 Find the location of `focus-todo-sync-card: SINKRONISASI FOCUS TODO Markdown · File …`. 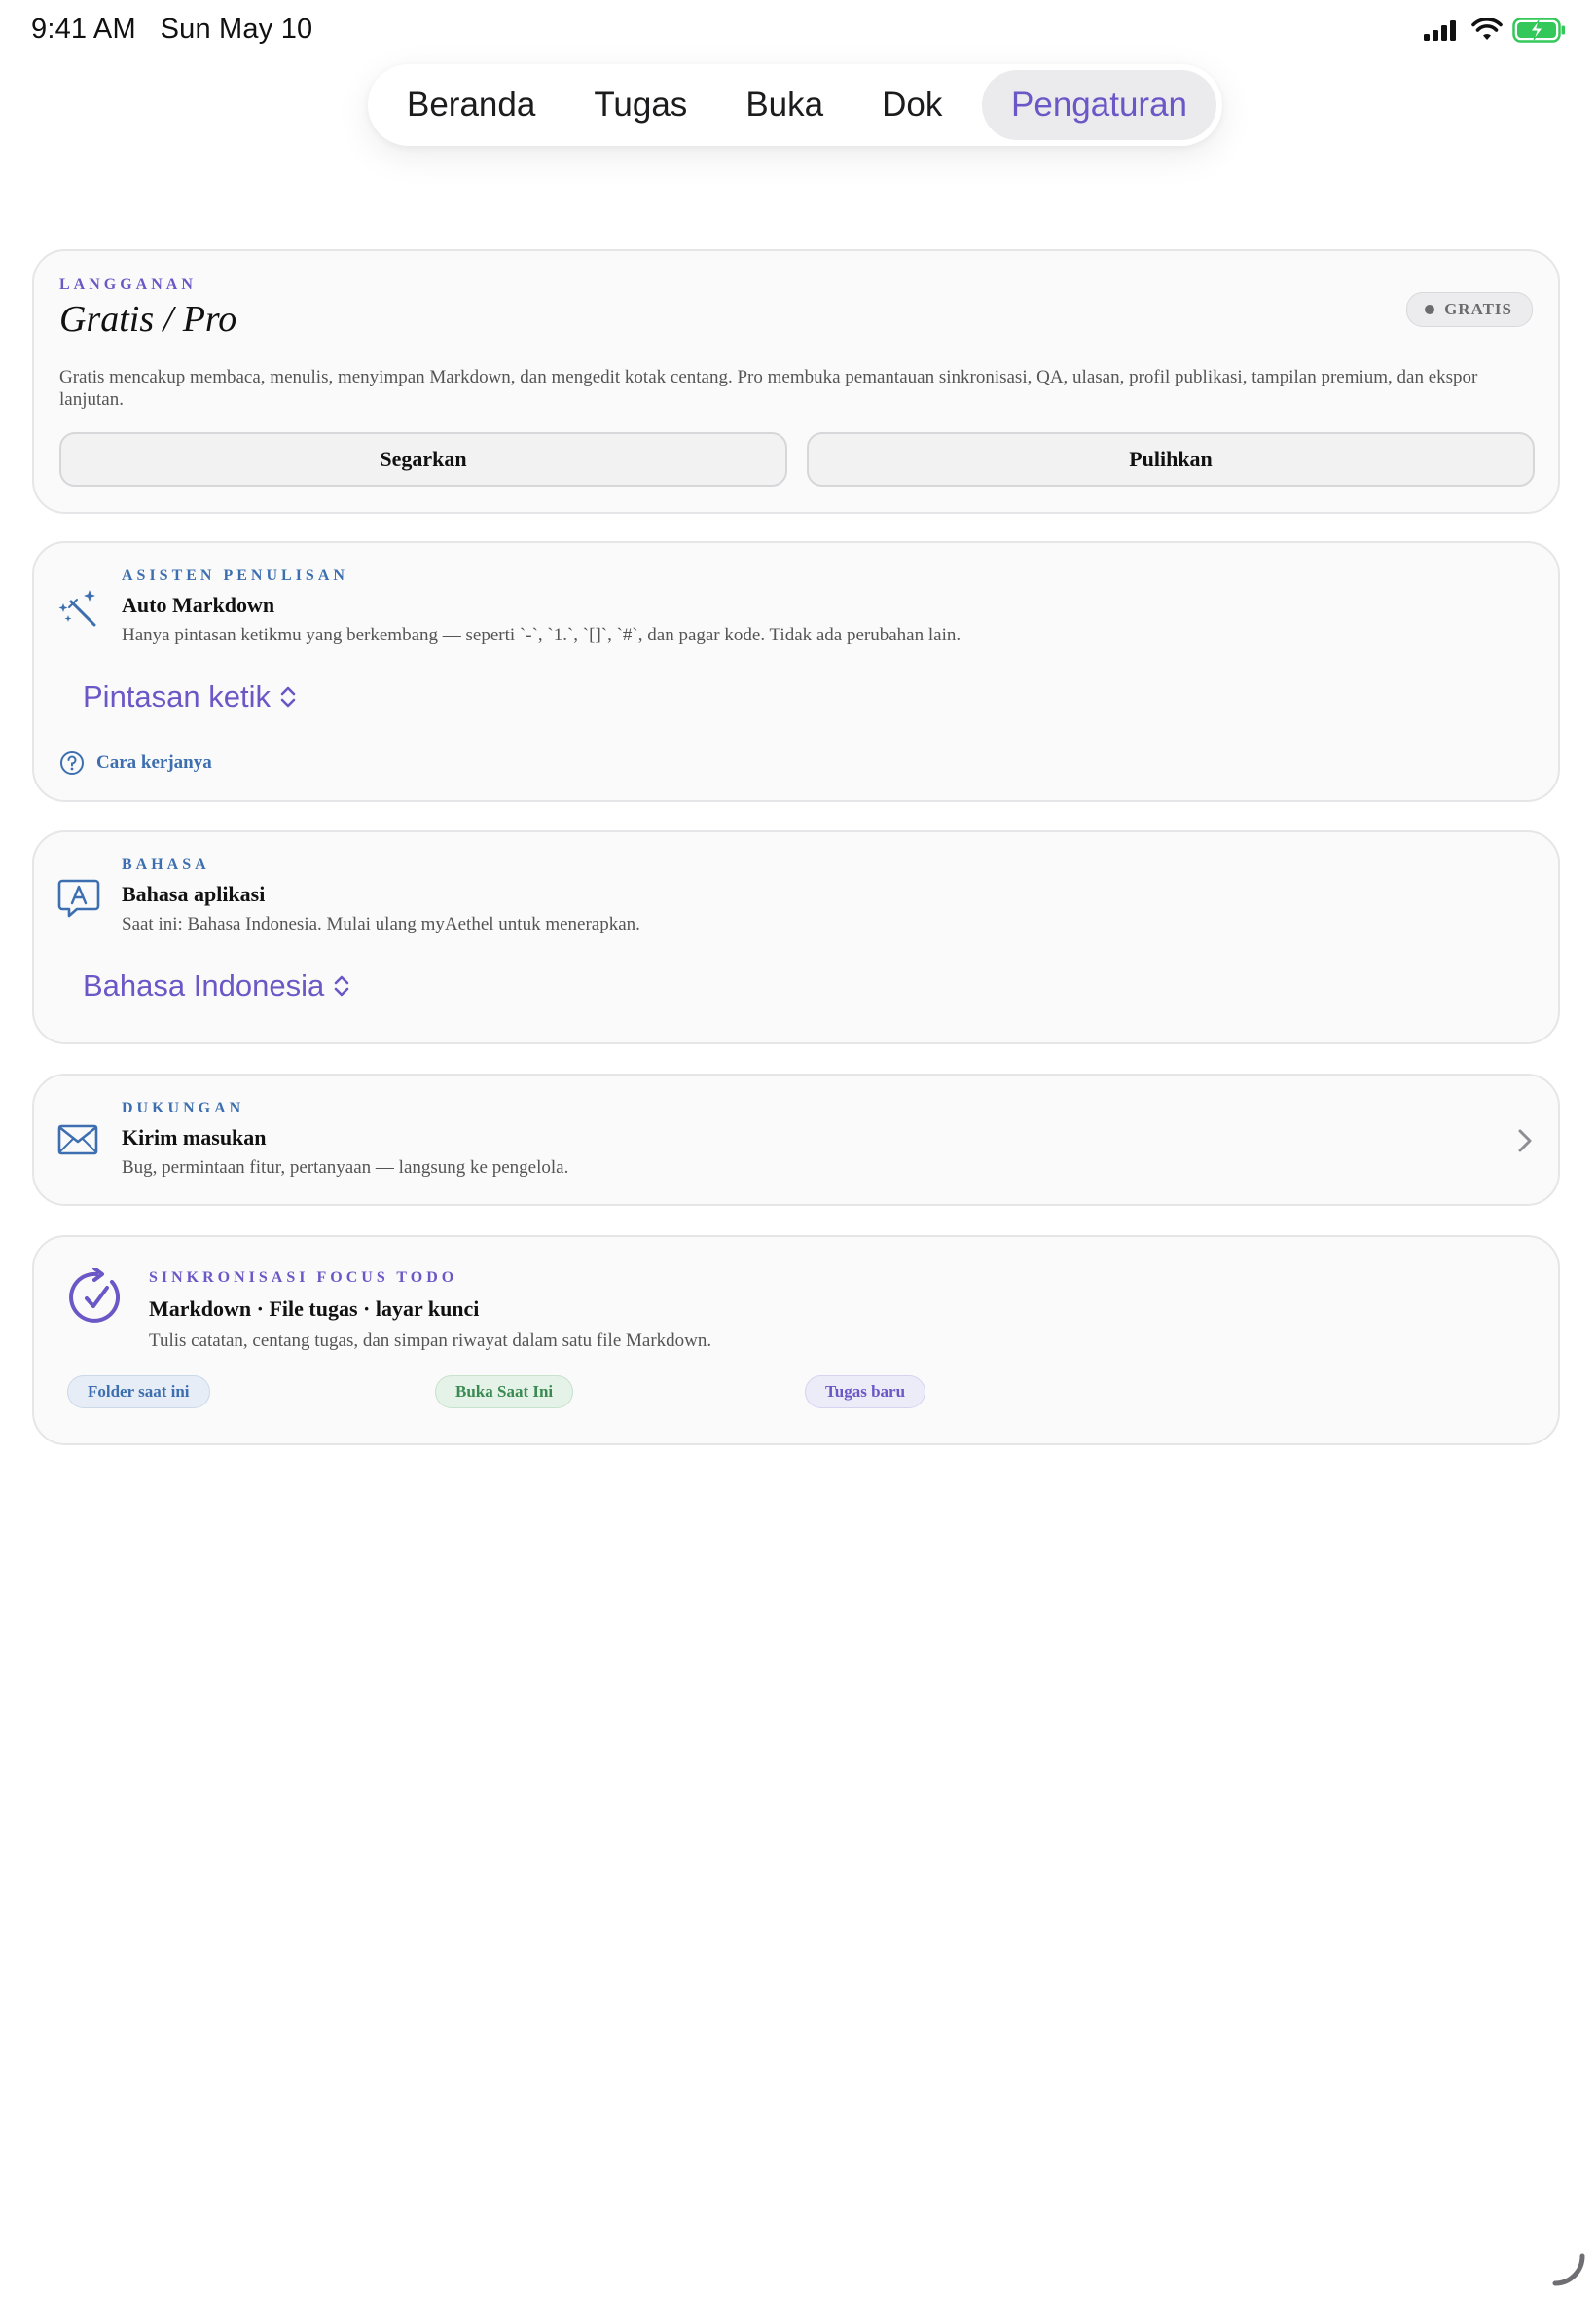

focus-todo-sync-card: SINKRONISASI FOCUS TODO Markdown · File … is located at coordinates (796, 1340).